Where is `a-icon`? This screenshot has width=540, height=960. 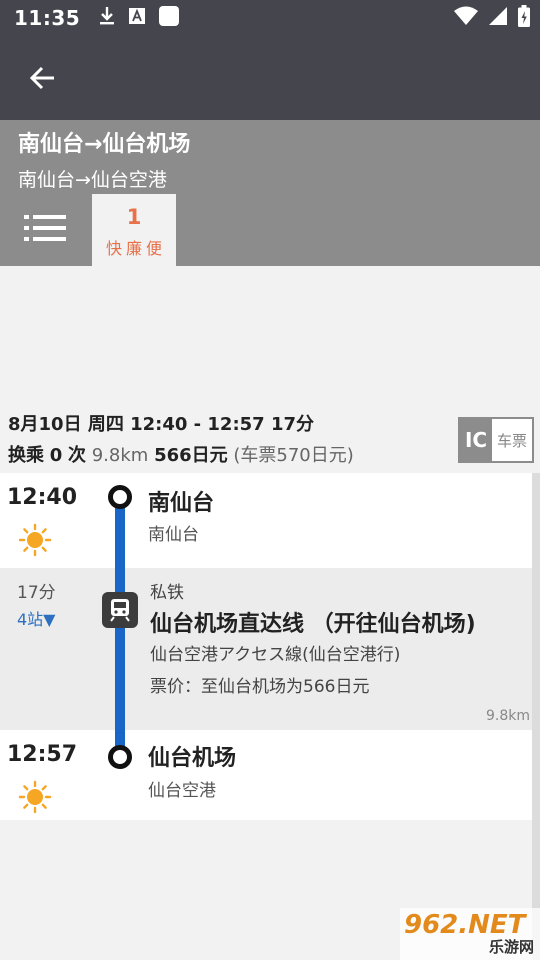 a-icon is located at coordinates (137, 18).